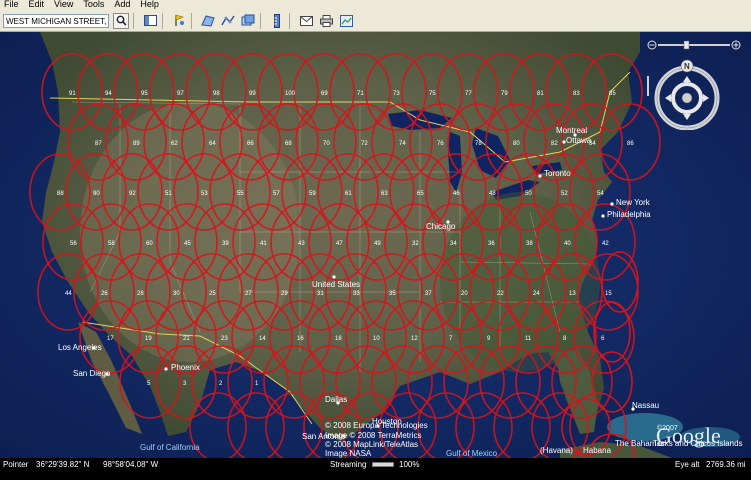  I want to click on menu-item-tools: Tools, so click(93, 5).